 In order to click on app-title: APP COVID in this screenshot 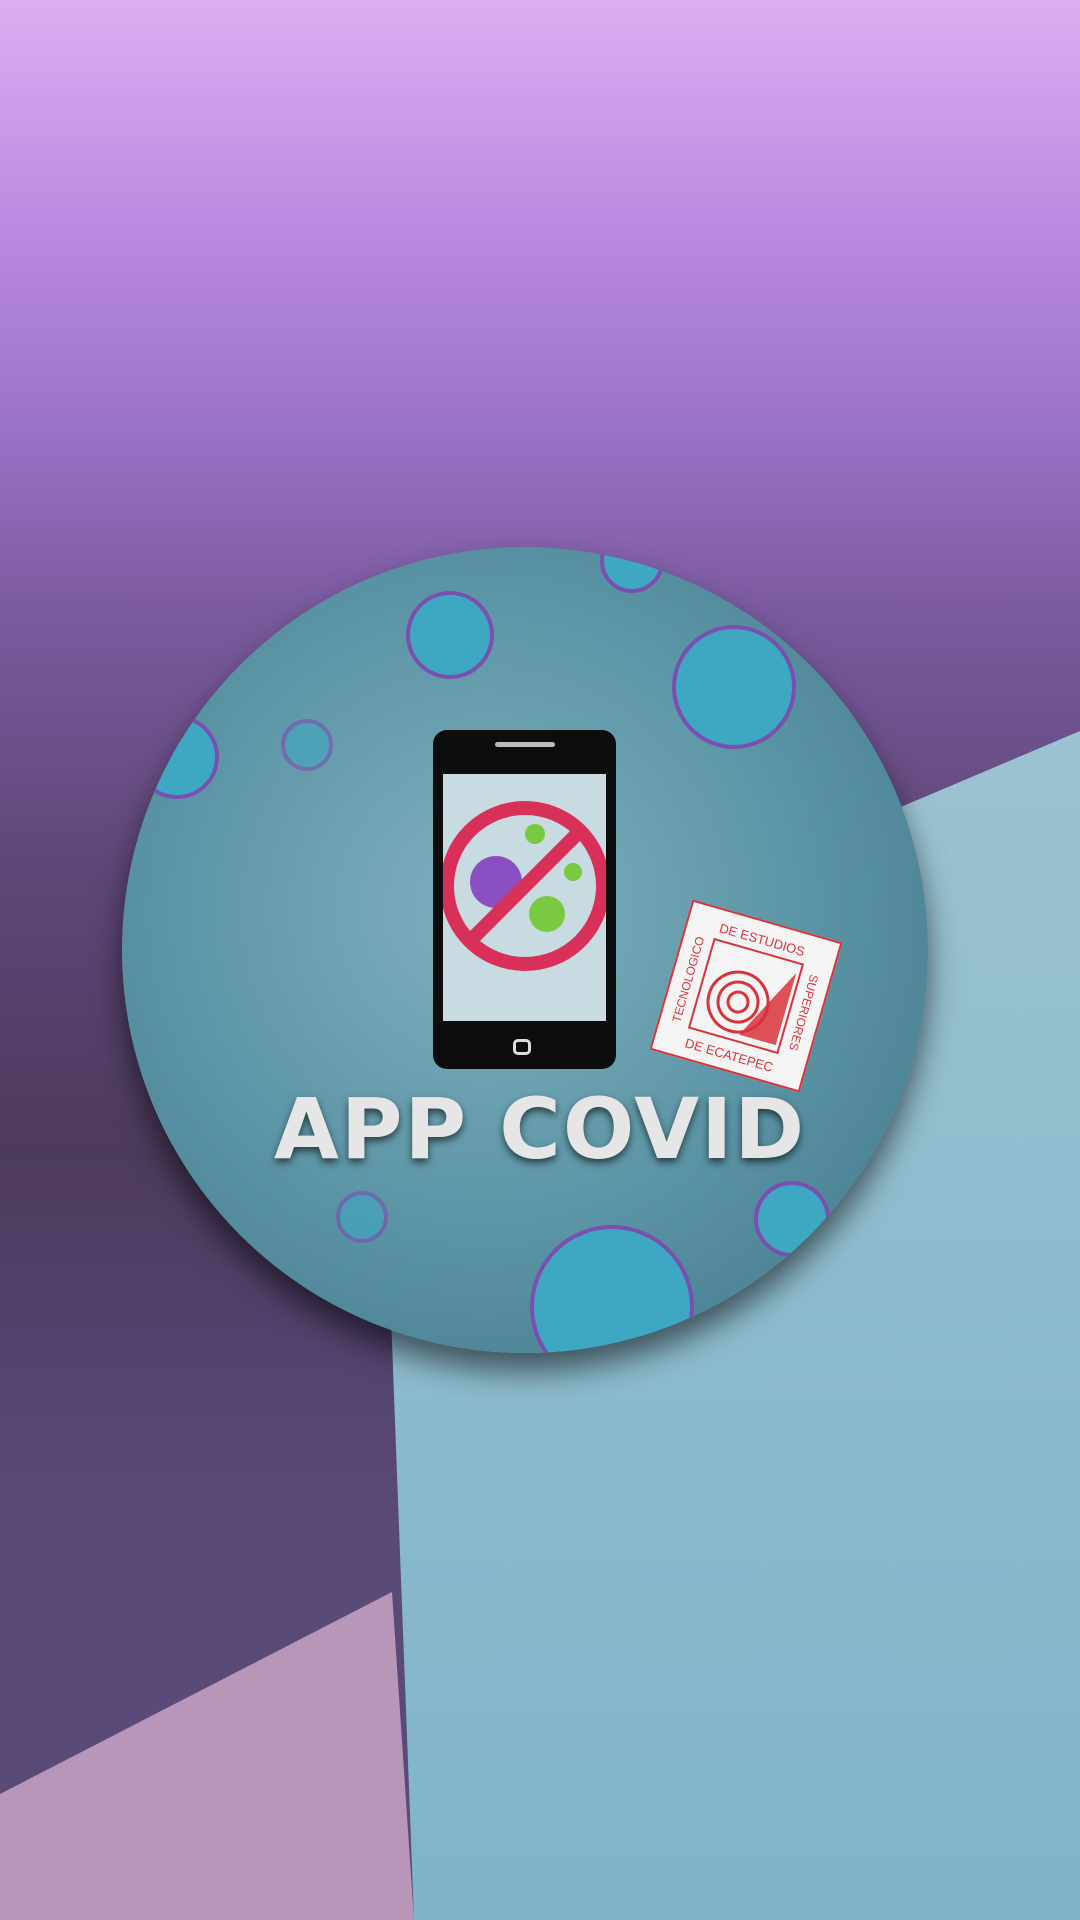, I will do `click(540, 1129)`.